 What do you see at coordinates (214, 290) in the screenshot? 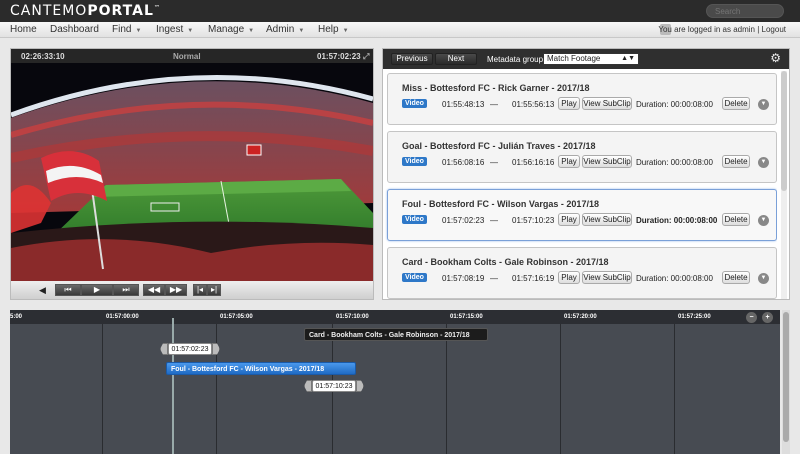
I see `mark-out-button: ▸|` at bounding box center [214, 290].